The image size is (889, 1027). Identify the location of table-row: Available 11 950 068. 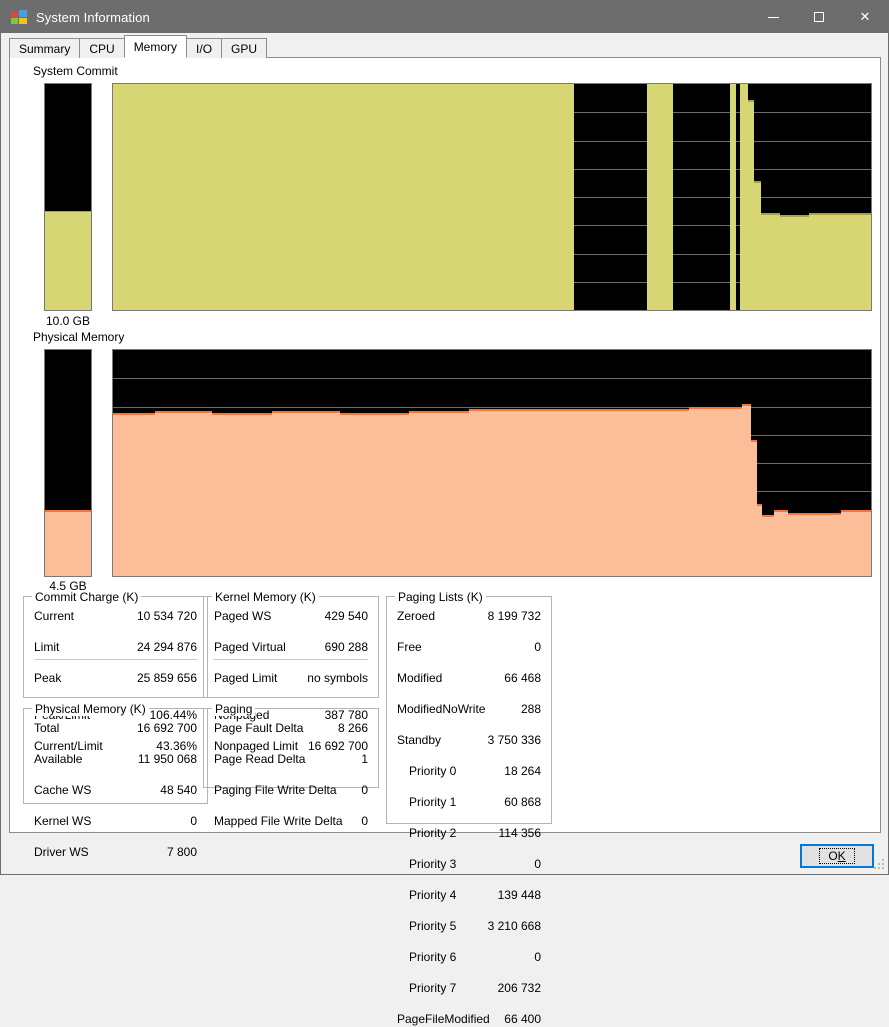
(115, 759).